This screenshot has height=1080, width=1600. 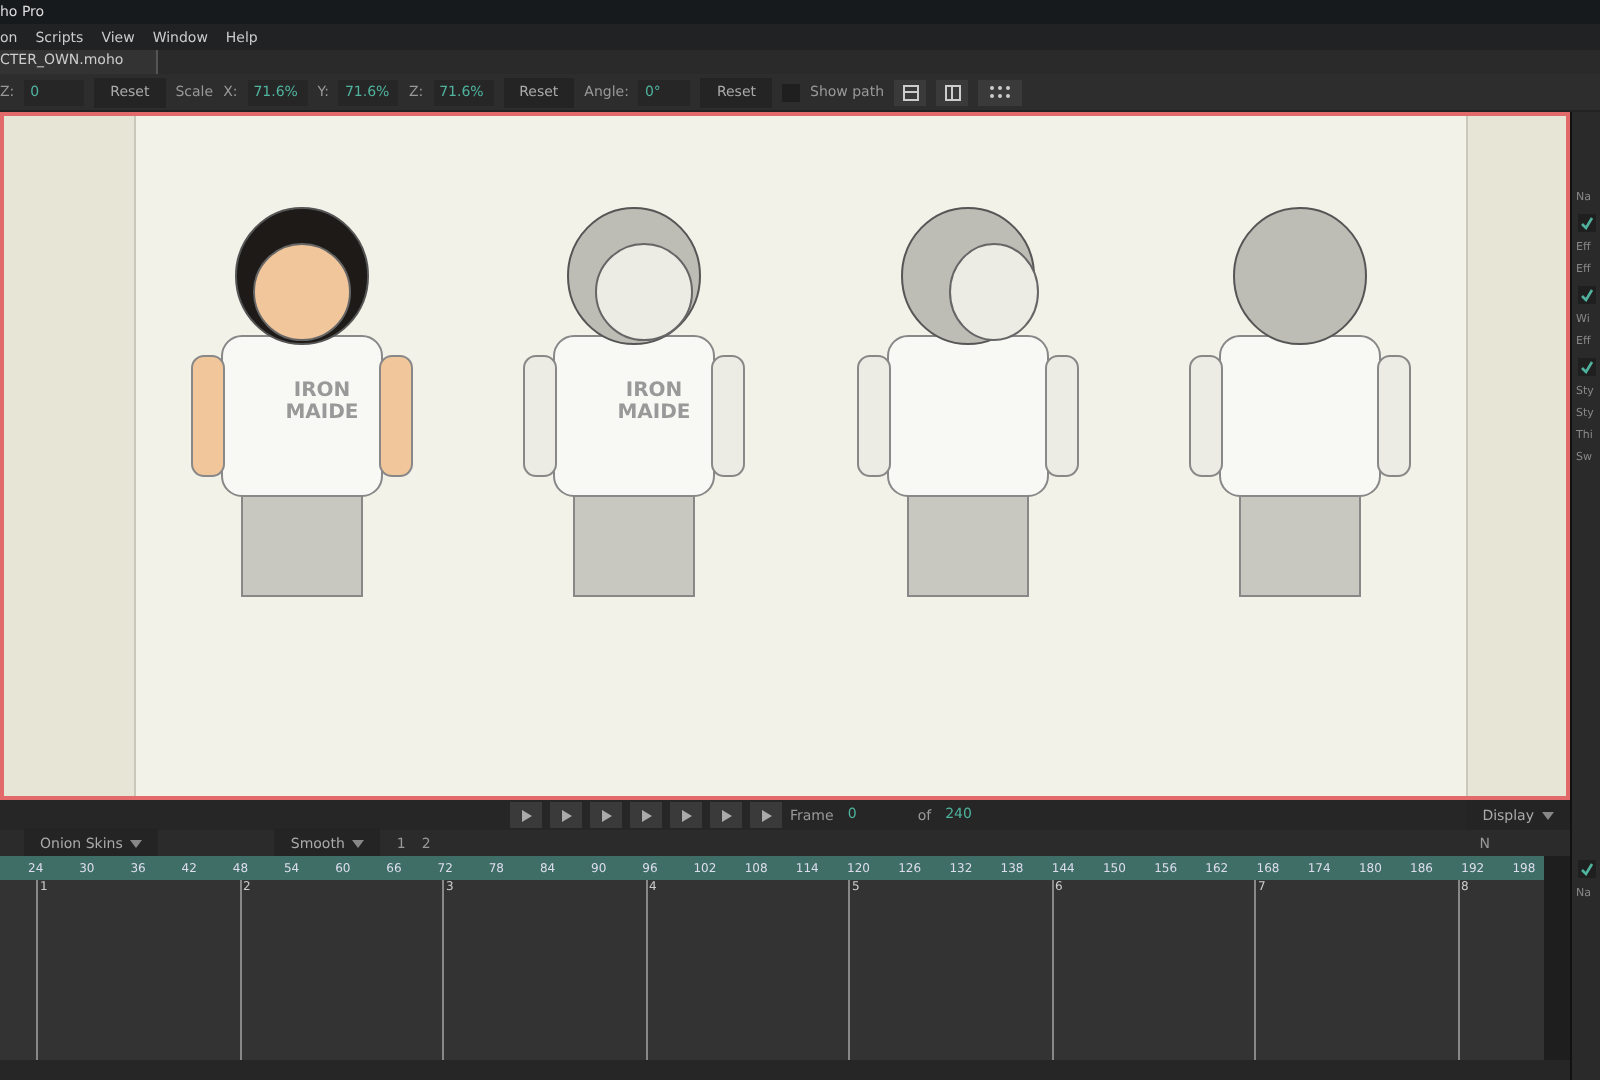 I want to click on horizontal-scrollbar, so click(x=785, y=1070).